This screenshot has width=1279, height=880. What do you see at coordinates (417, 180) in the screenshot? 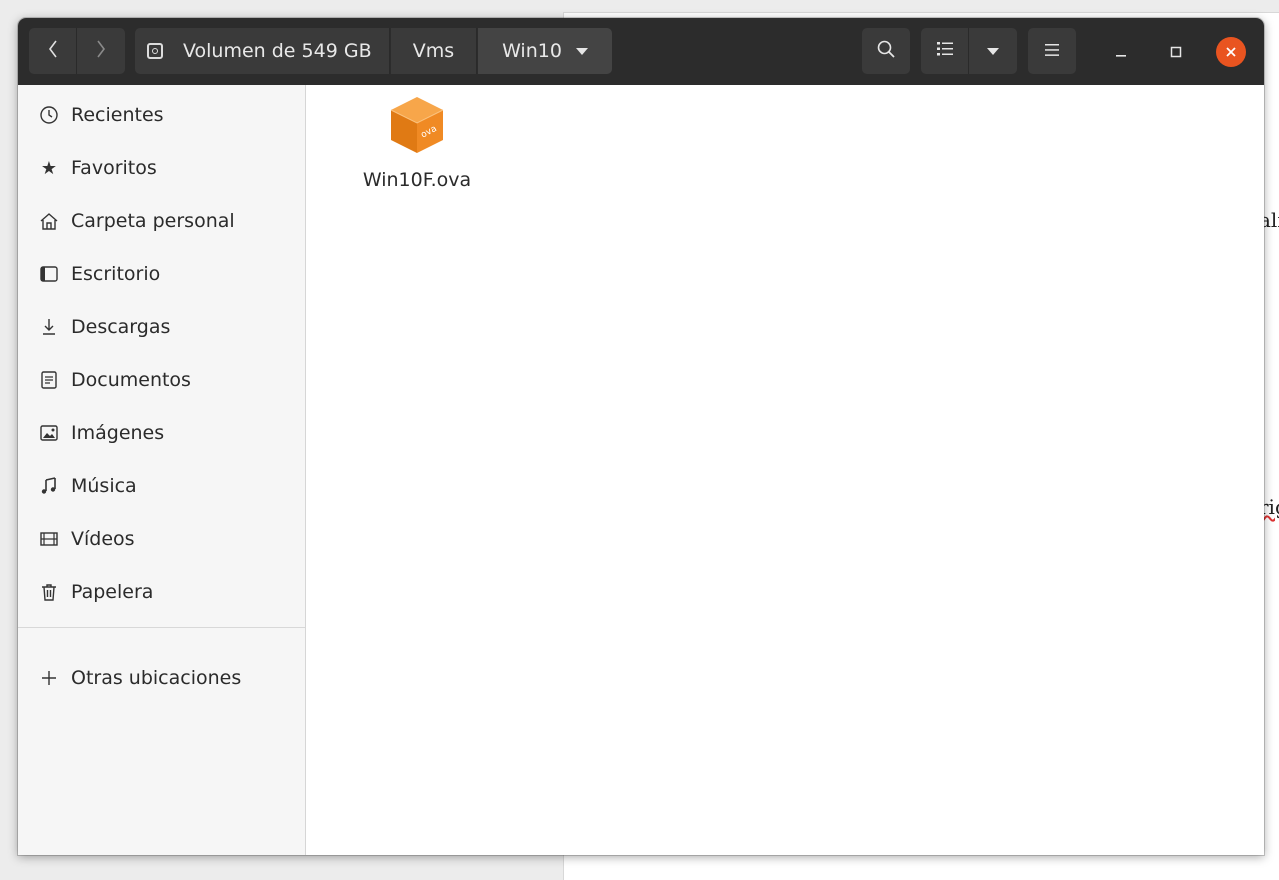
I see `file-name: Win10F.ova` at bounding box center [417, 180].